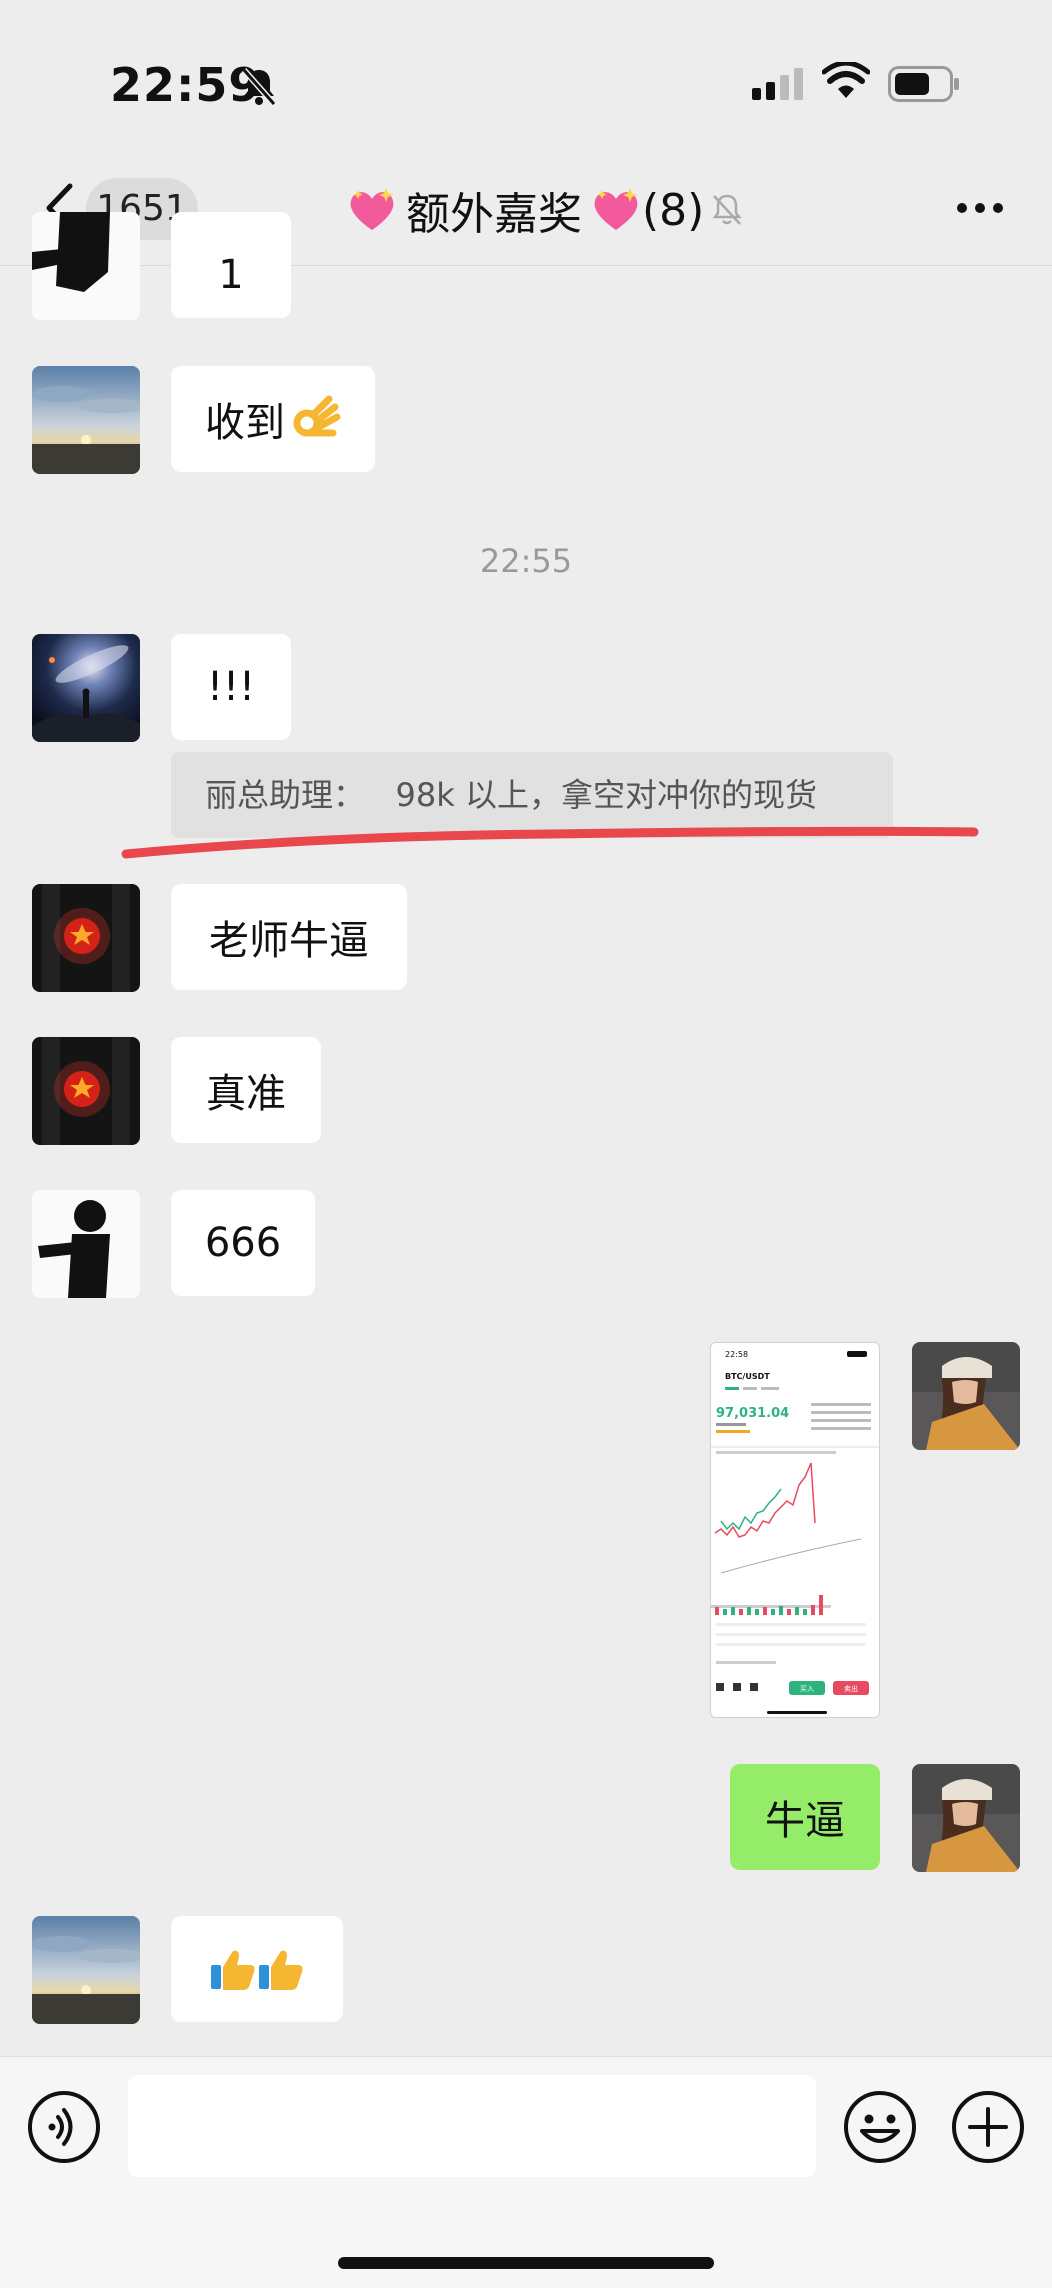 This screenshot has width=1052, height=2288. What do you see at coordinates (736, 1354) in the screenshot?
I see `mini-time: 22:58` at bounding box center [736, 1354].